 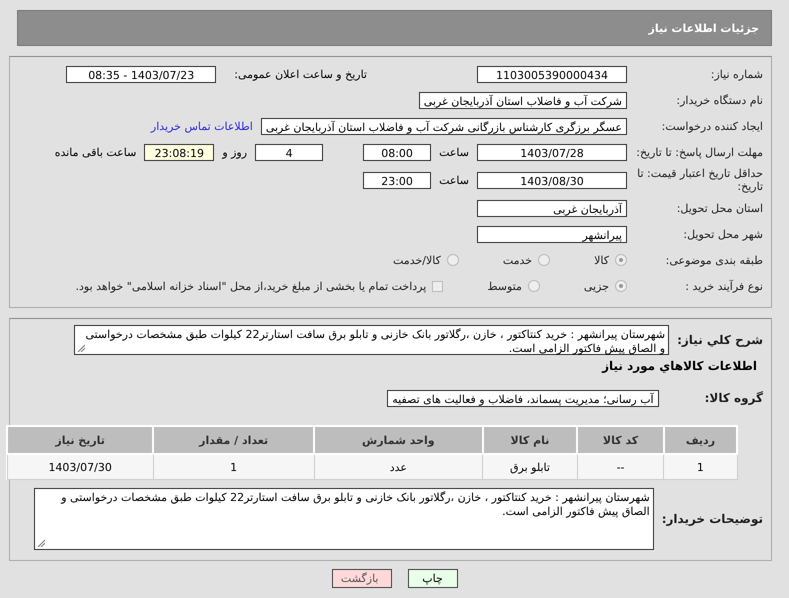 What do you see at coordinates (394, 28) in the screenshot?
I see `page-header: جزئیات اطلاعات نیاز` at bounding box center [394, 28].